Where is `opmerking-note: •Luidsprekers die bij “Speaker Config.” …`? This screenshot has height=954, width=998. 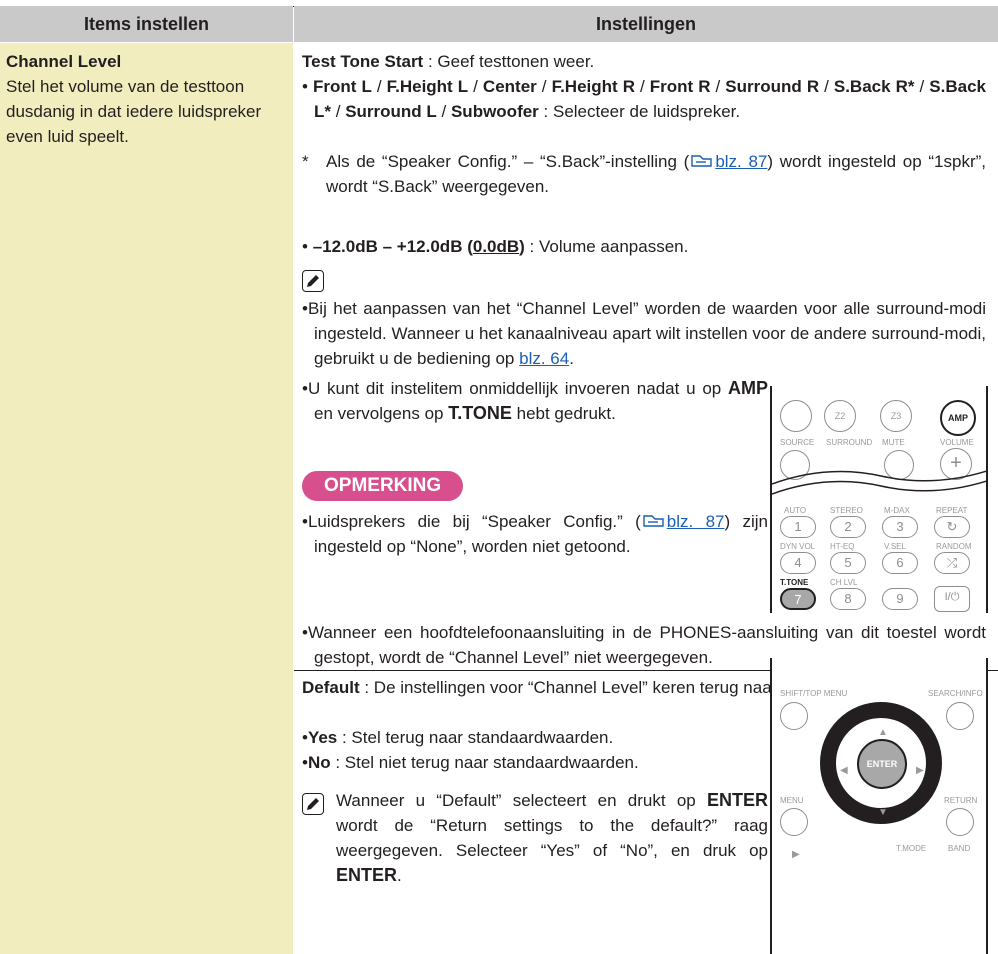
opmerking-note: •Luidsprekers die bij “Speaker Config.” … is located at coordinates (535, 534).